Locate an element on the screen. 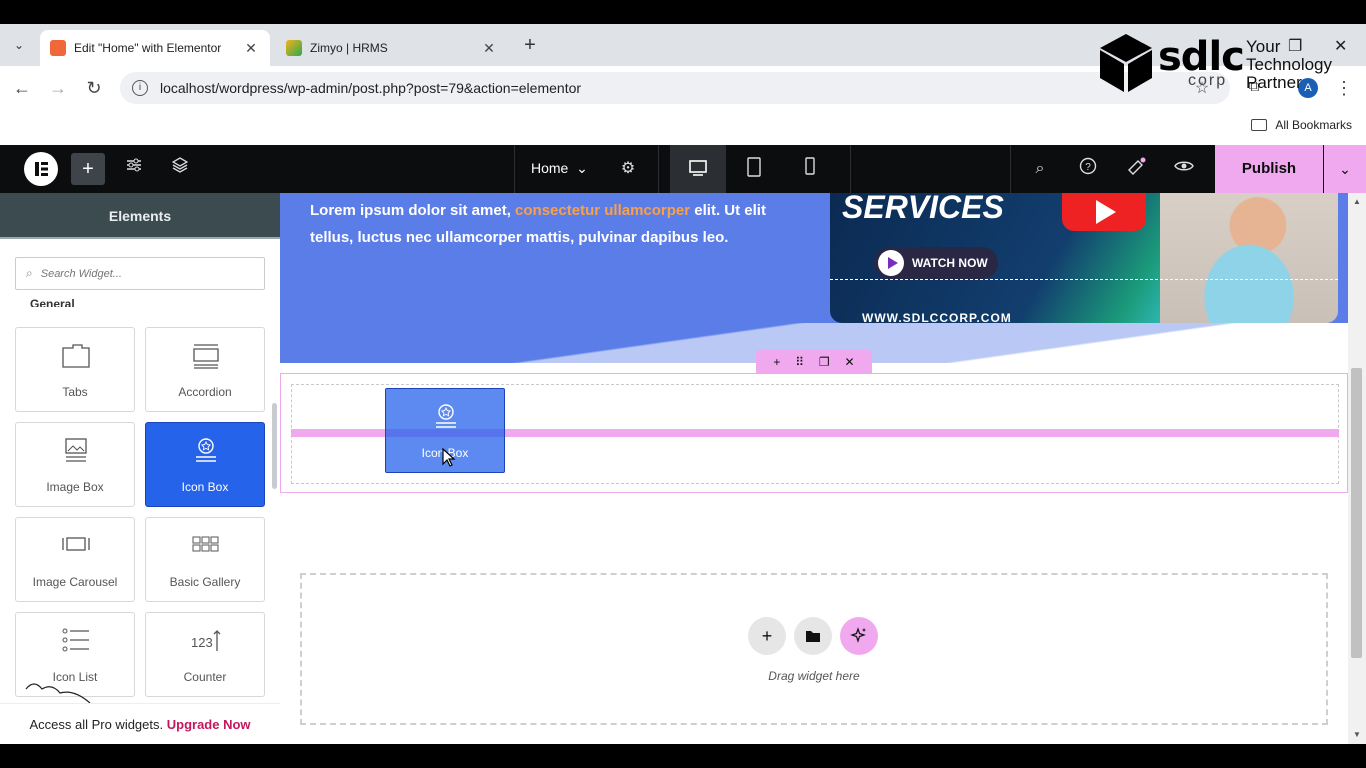 The image size is (1366, 768). widget-label: Counter is located at coordinates (205, 677).